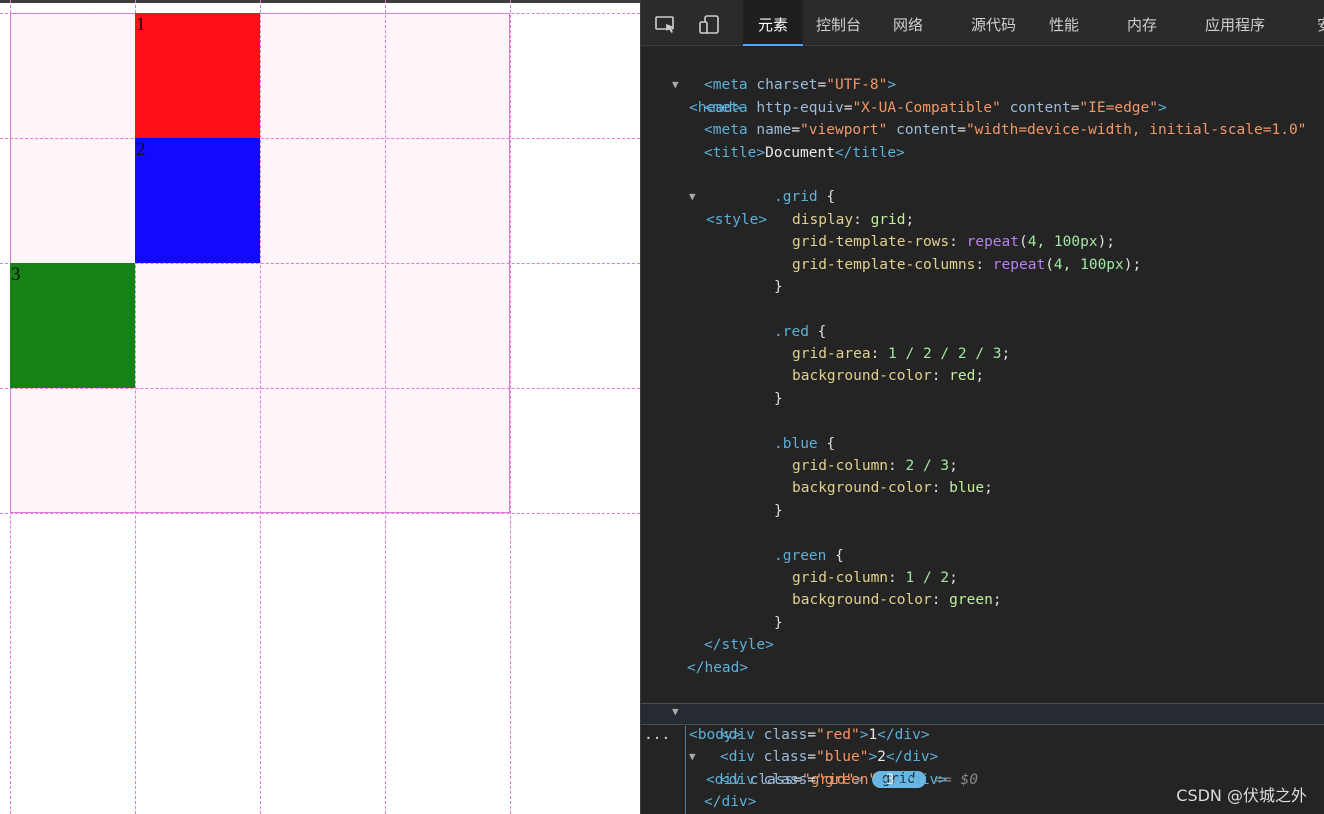  Describe the element at coordinates (982, 195) in the screenshot. I see `tree-node-style: ▼ <style>` at that location.